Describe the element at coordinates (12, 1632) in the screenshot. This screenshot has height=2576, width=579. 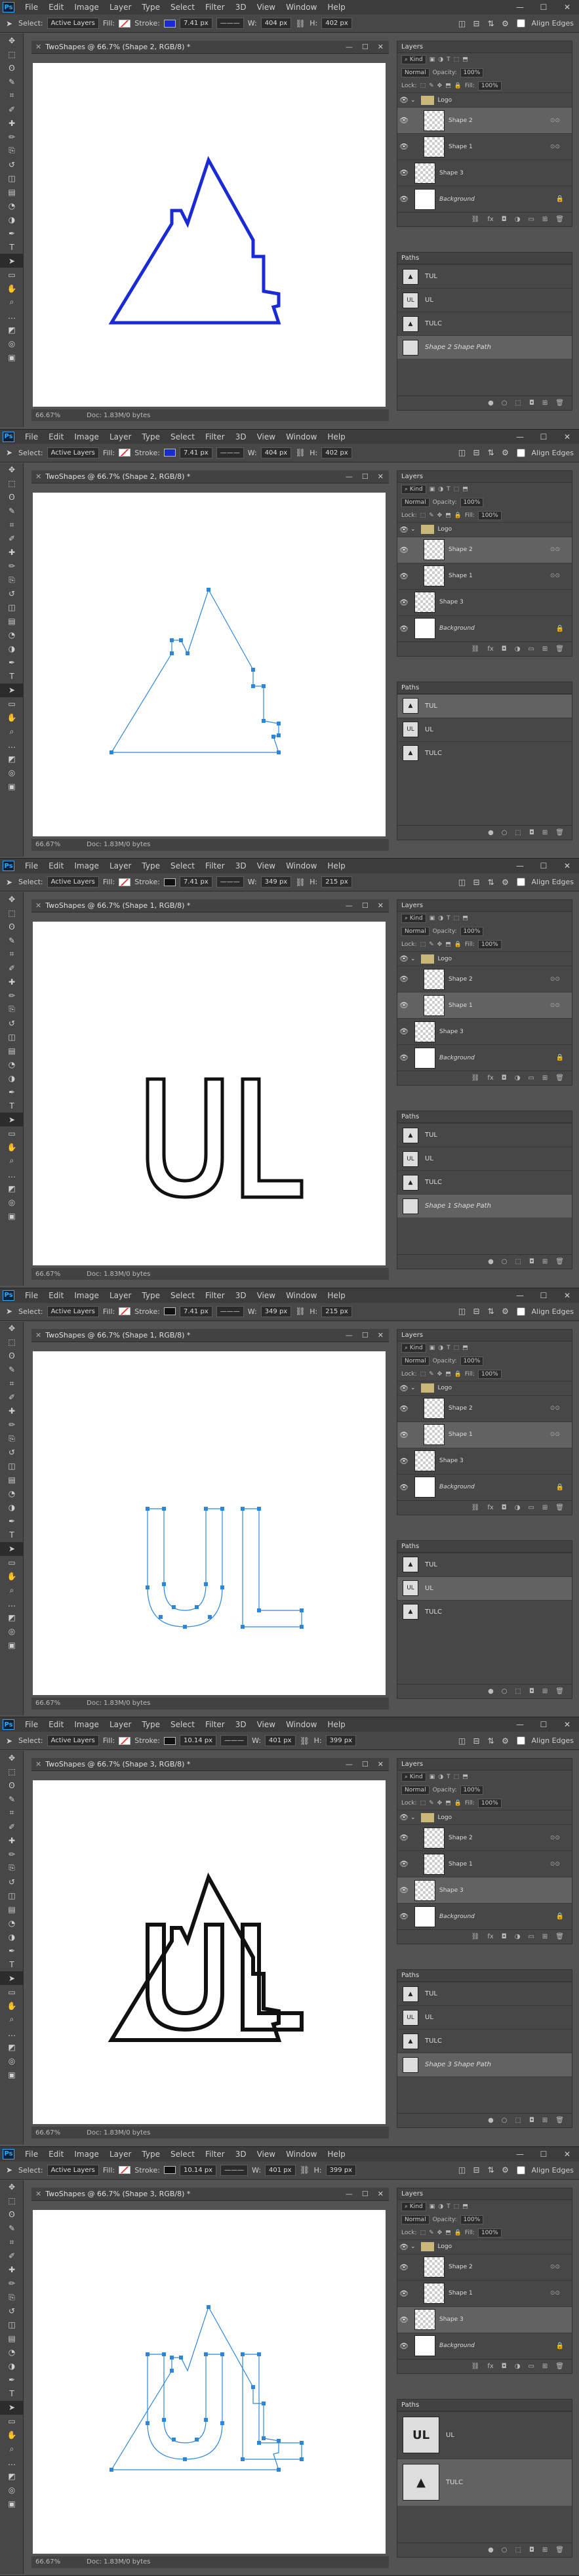
I see `quick-mask-icon: ◎` at that location.